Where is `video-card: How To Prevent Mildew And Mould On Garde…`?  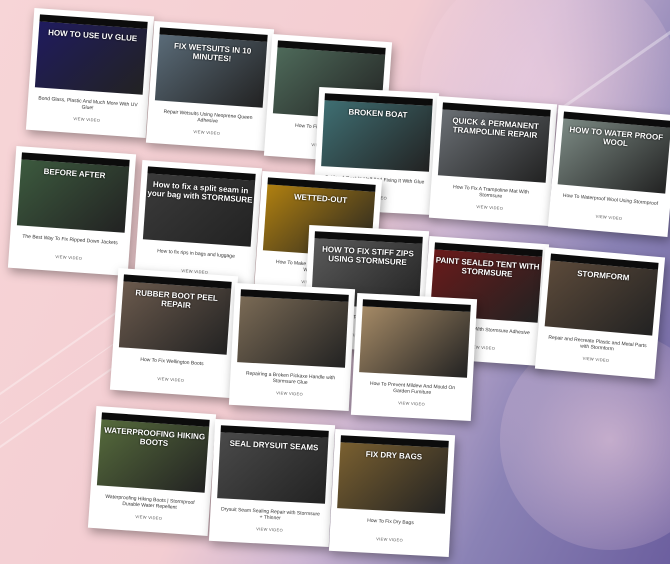 video-card: How To Prevent Mildew And Mould On Garde… is located at coordinates (414, 357).